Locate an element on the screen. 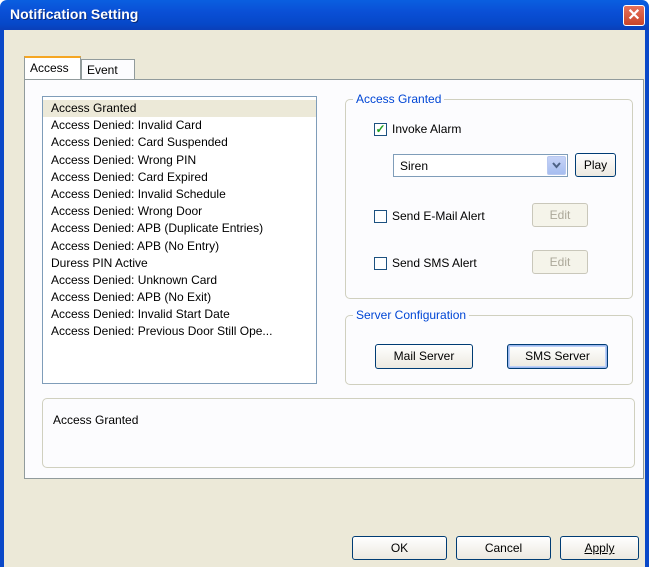 This screenshot has width=649, height=567. sms-edit-button: Edit is located at coordinates (560, 262).